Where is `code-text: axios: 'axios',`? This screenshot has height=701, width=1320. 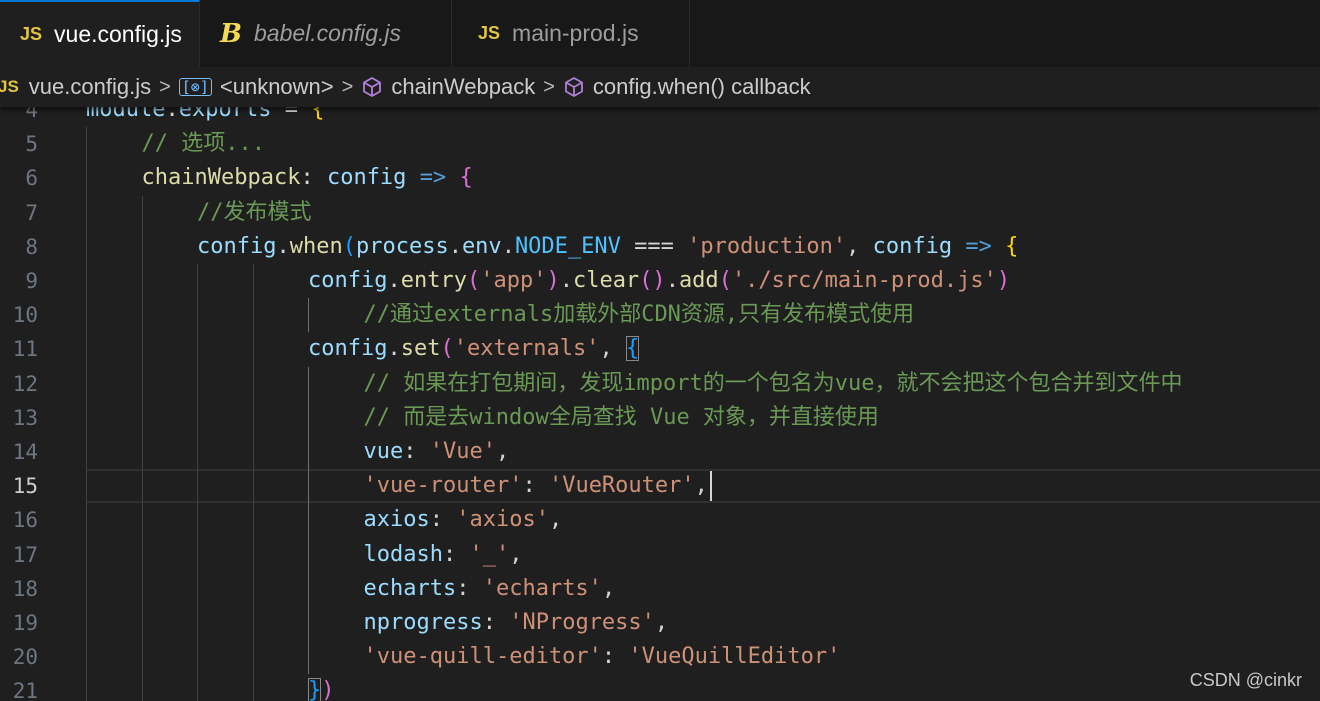
code-text: axios: 'axios', is located at coordinates (463, 520).